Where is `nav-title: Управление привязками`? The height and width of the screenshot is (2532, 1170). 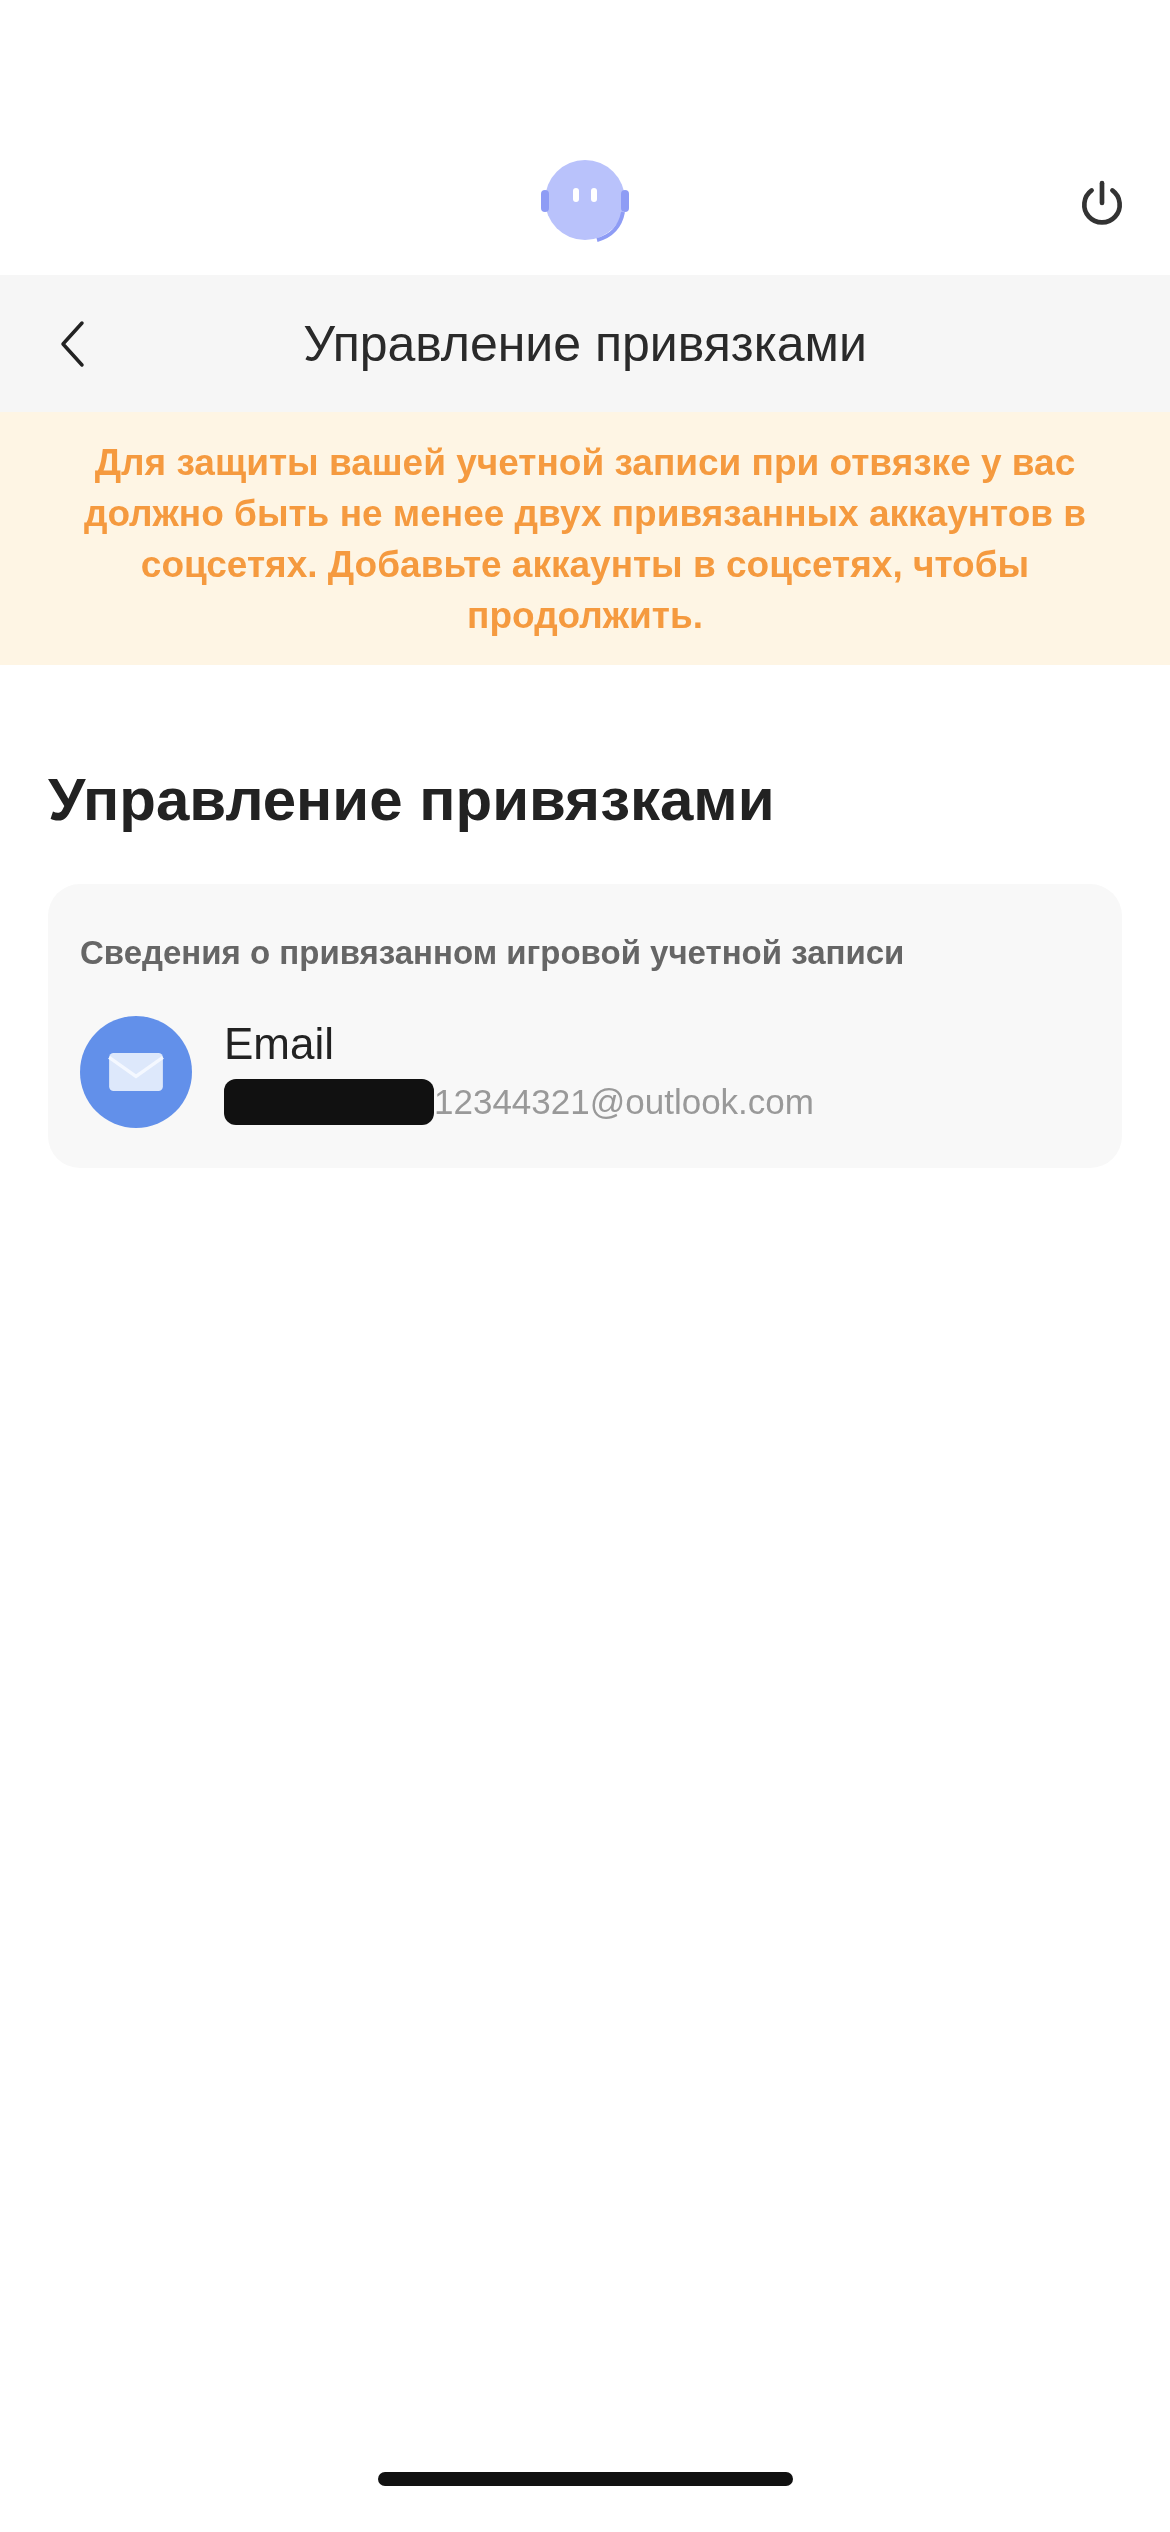
nav-title: Управление привязками is located at coordinates (585, 343).